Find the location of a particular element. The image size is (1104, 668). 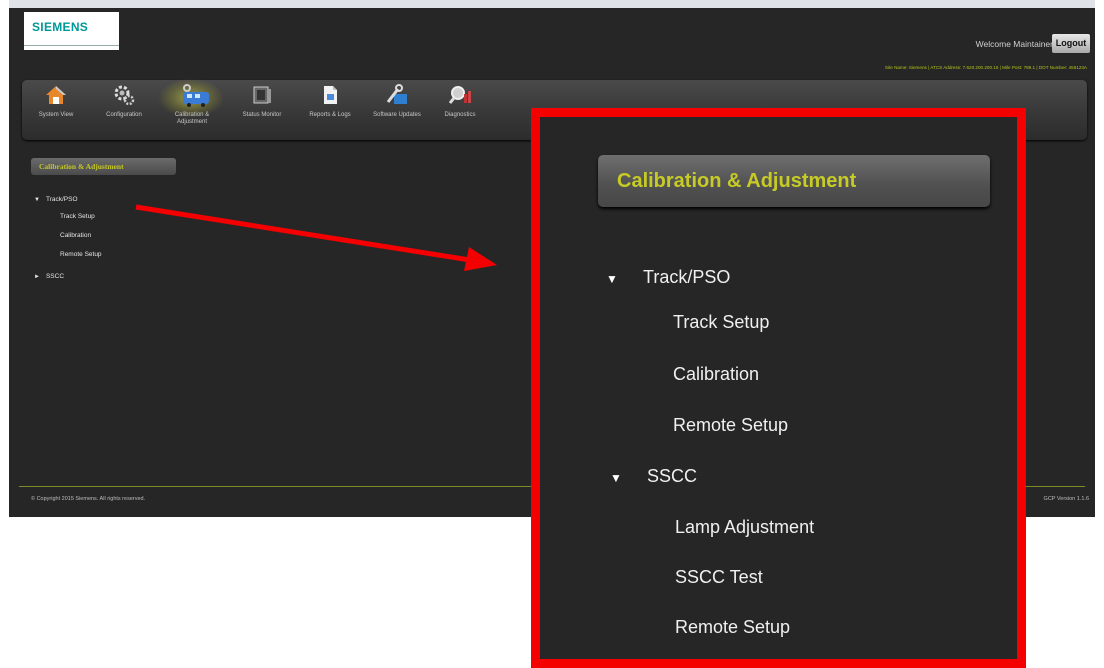

zoom-tree-node-track-pso: Track/PSO is located at coordinates (686, 277).